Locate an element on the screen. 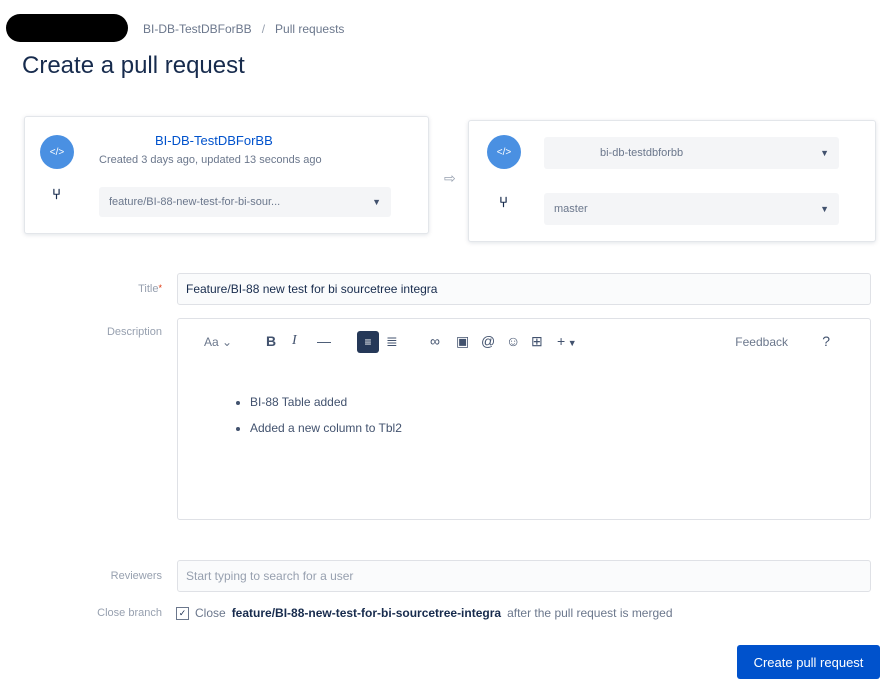 Image resolution: width=891 pixels, height=692 pixels. destination-repo-select: bi-db-testdbforbb ▼ is located at coordinates (691, 153).